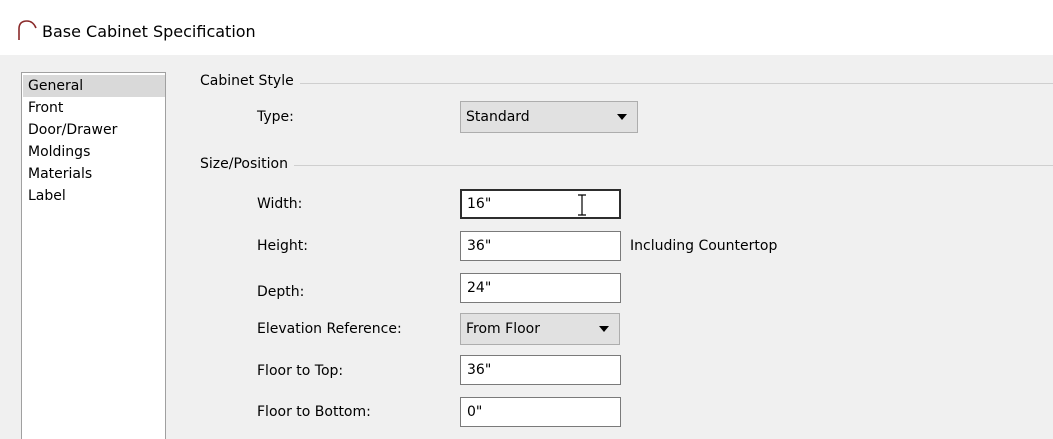  I want to click on nav-item-general: General, so click(94, 86).